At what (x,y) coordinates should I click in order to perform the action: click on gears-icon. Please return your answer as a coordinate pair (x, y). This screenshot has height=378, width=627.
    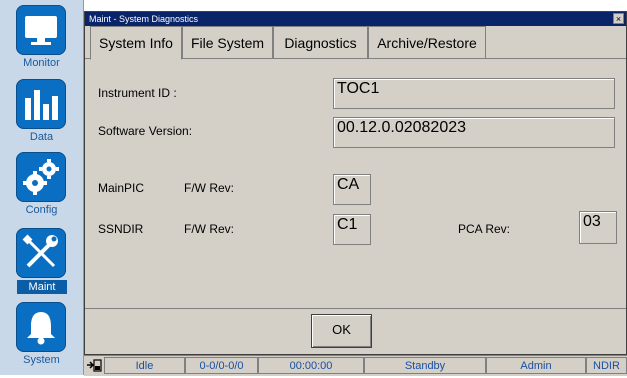
    Looking at the image, I should click on (41, 177).